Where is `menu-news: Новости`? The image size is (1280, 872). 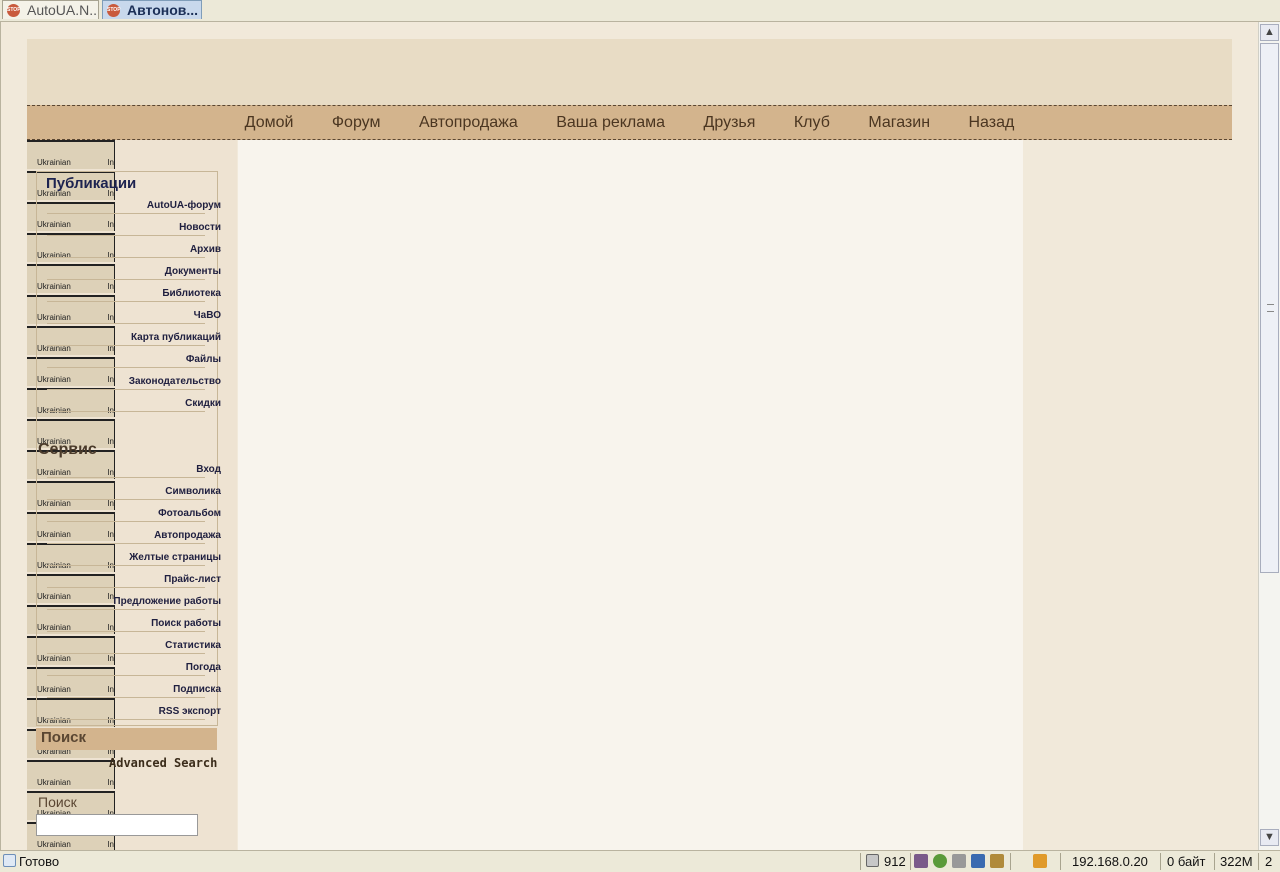 menu-news: Новости is located at coordinates (200, 227).